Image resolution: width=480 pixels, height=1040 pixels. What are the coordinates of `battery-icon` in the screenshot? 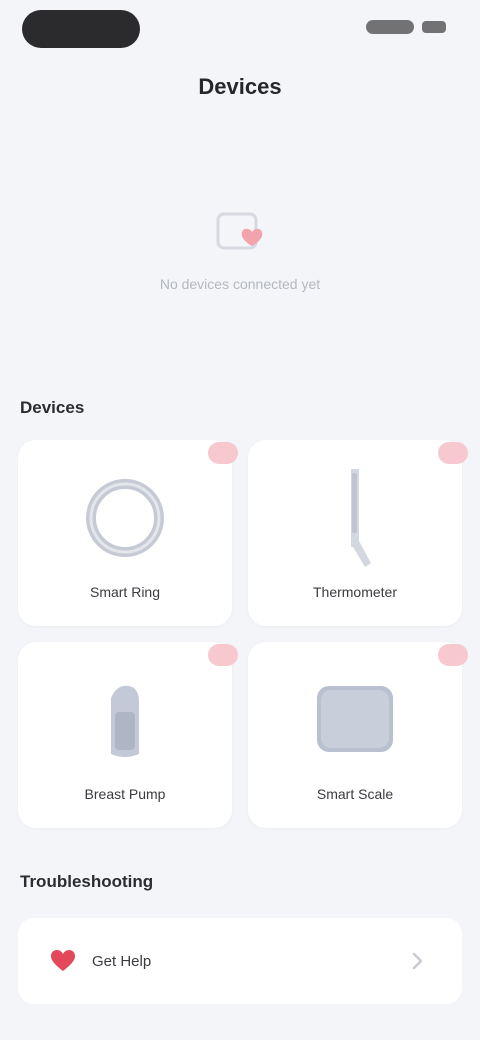 It's located at (434, 27).